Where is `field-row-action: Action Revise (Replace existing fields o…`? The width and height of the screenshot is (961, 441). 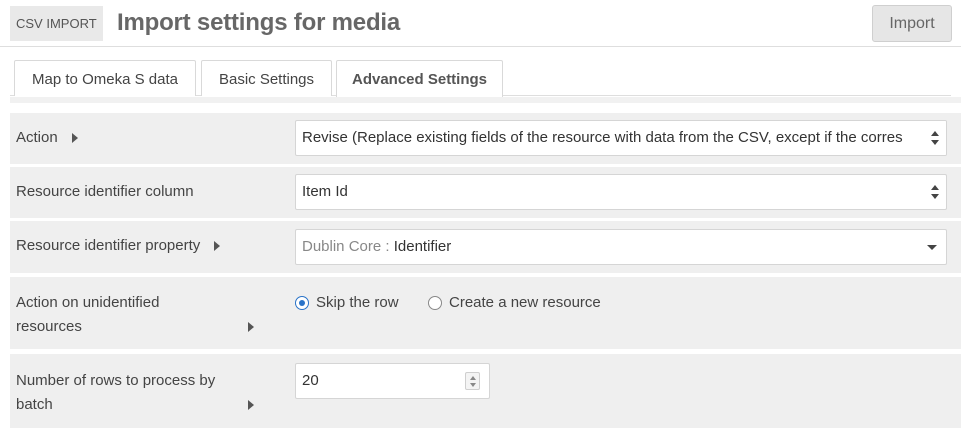
field-row-action: Action Revise (Replace existing fields o… is located at coordinates (485, 138).